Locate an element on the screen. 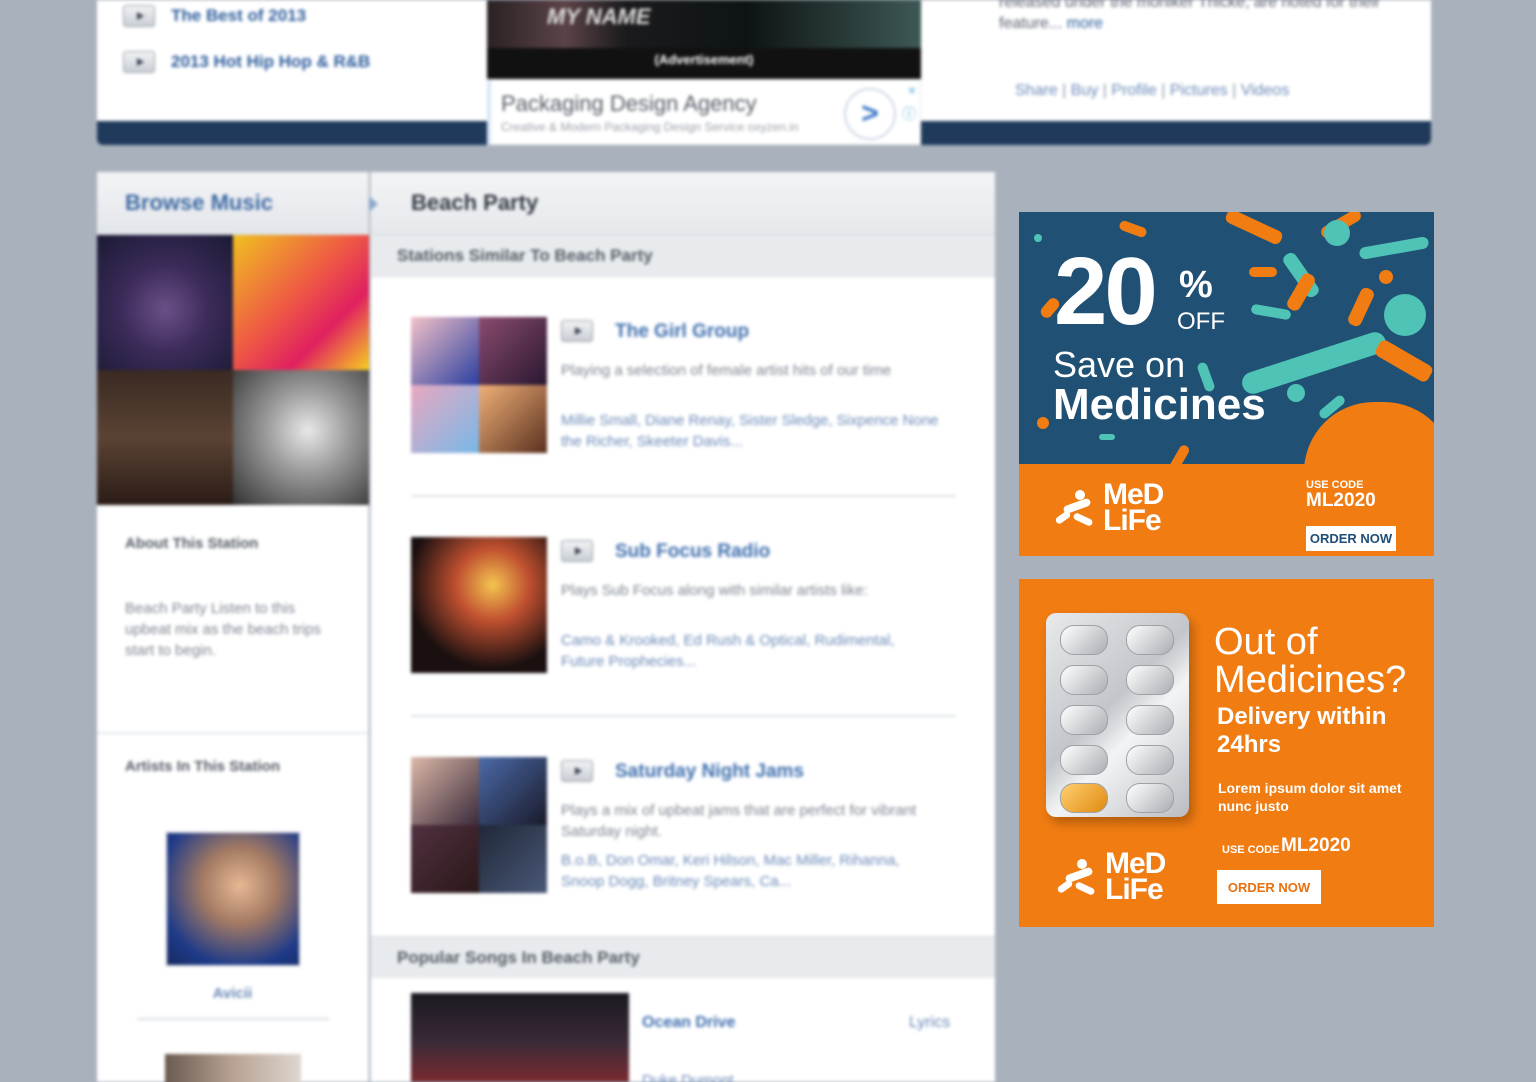 This screenshot has width=1536, height=1082. videos-link: Videos is located at coordinates (1265, 90).